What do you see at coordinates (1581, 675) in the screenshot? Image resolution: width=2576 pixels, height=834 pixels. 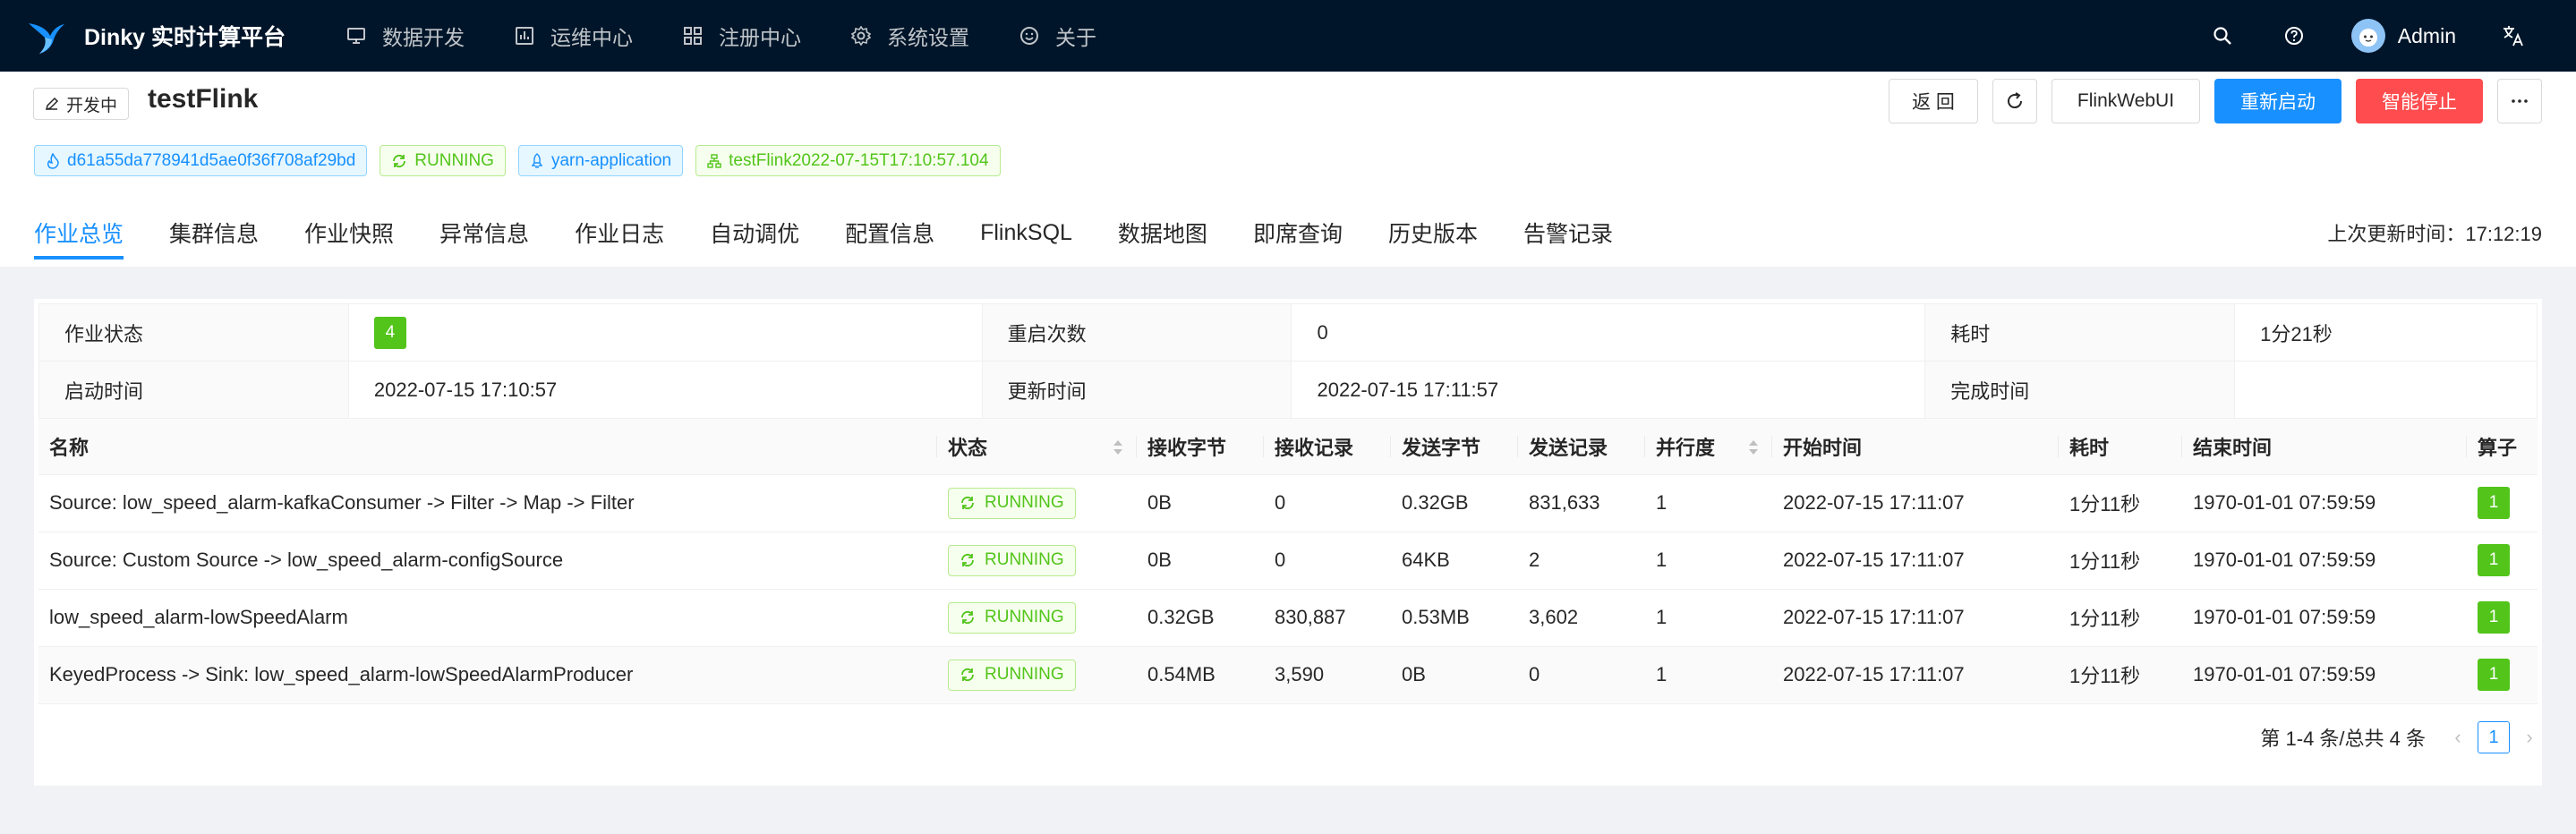 I see `cell-send-records: 0` at bounding box center [1581, 675].